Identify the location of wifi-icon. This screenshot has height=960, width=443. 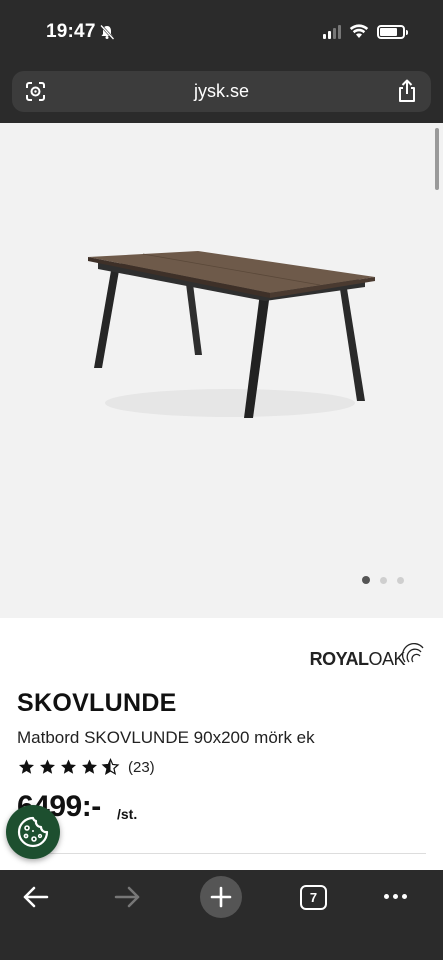
(359, 31).